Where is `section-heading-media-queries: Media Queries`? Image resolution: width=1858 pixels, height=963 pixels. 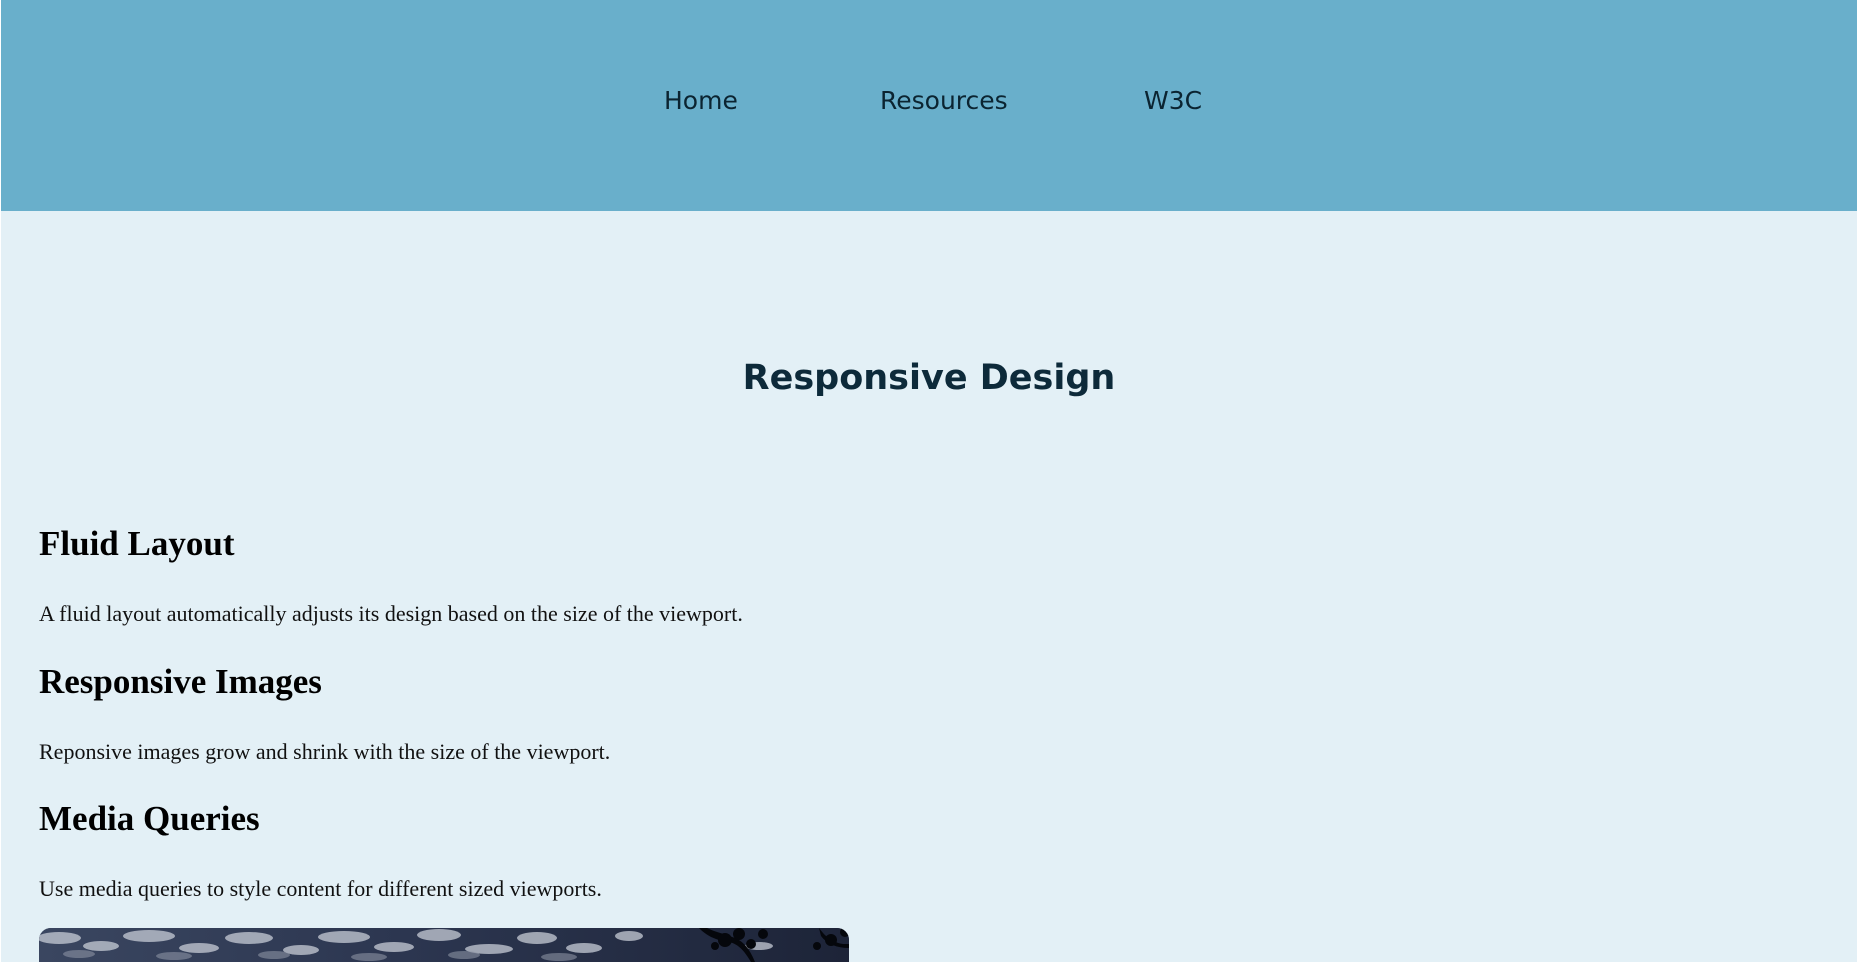
section-heading-media-queries: Media Queries is located at coordinates (149, 818).